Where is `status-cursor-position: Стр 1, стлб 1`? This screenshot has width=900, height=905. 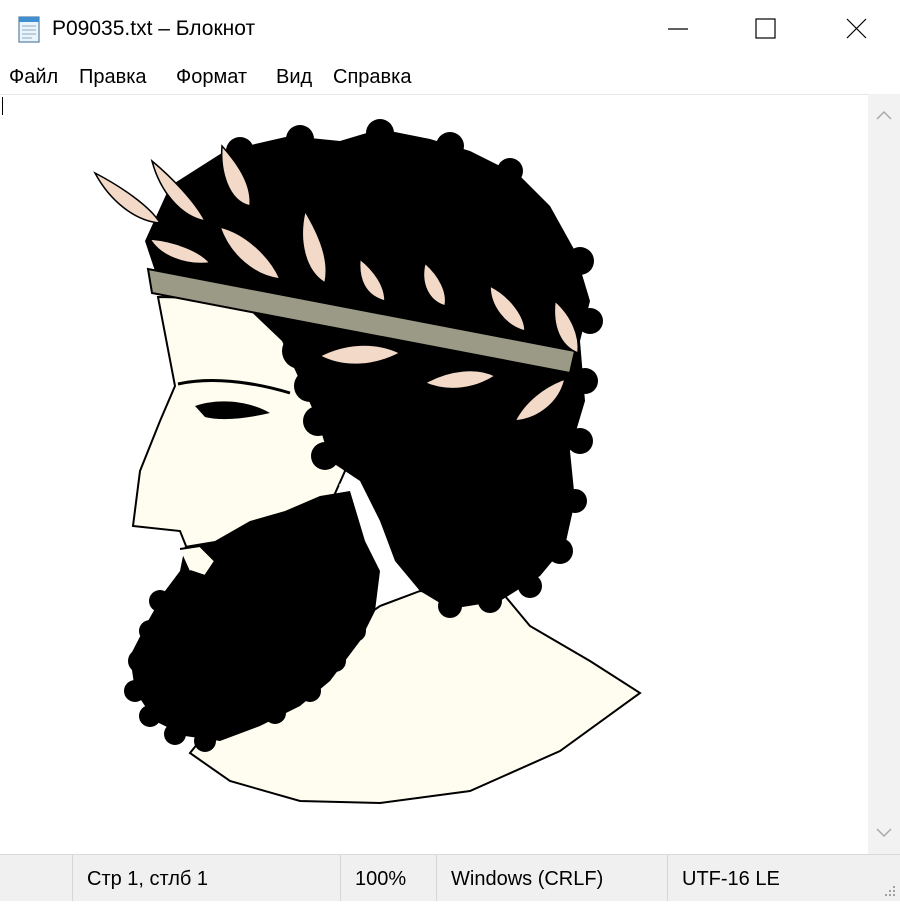 status-cursor-position: Стр 1, стлб 1 is located at coordinates (206, 878).